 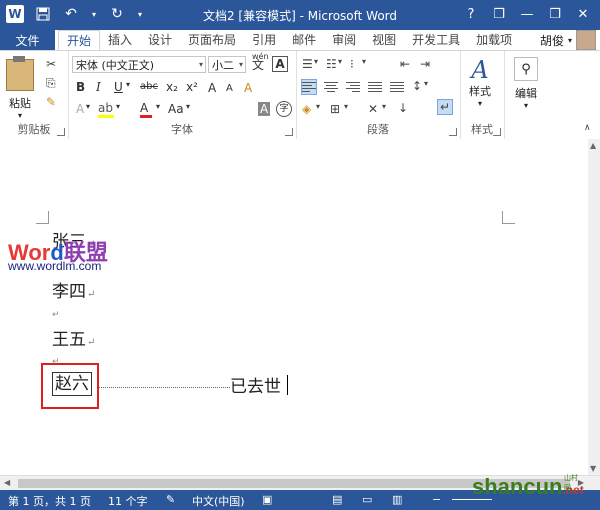 I want to click on paste-button: 粘贴 ▾, so click(x=20, y=88).